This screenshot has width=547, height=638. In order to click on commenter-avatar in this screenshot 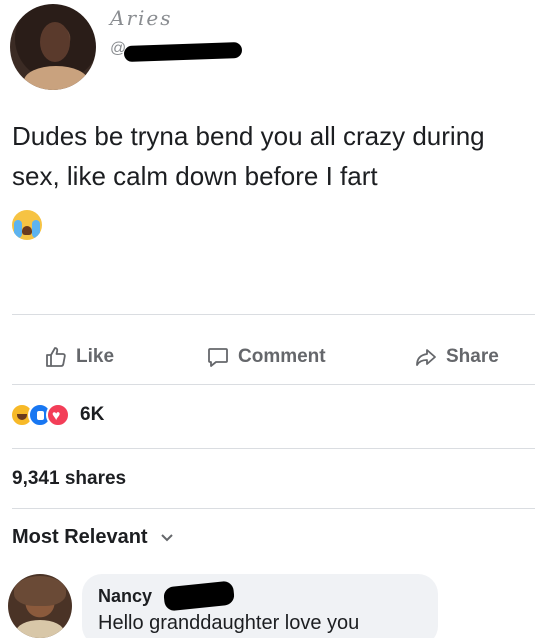, I will do `click(40, 606)`.